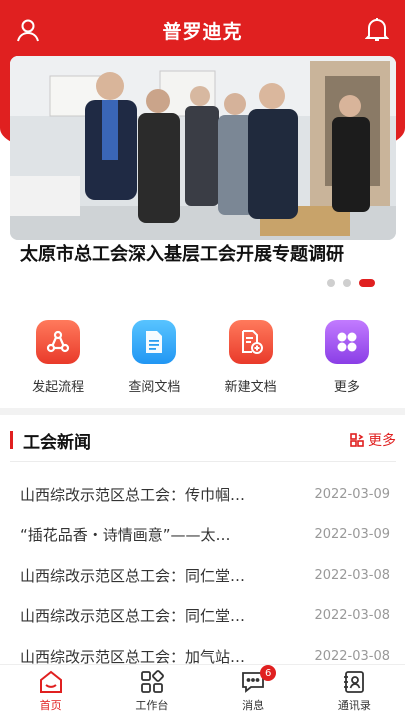  I want to click on new-document-icon, so click(250, 342).